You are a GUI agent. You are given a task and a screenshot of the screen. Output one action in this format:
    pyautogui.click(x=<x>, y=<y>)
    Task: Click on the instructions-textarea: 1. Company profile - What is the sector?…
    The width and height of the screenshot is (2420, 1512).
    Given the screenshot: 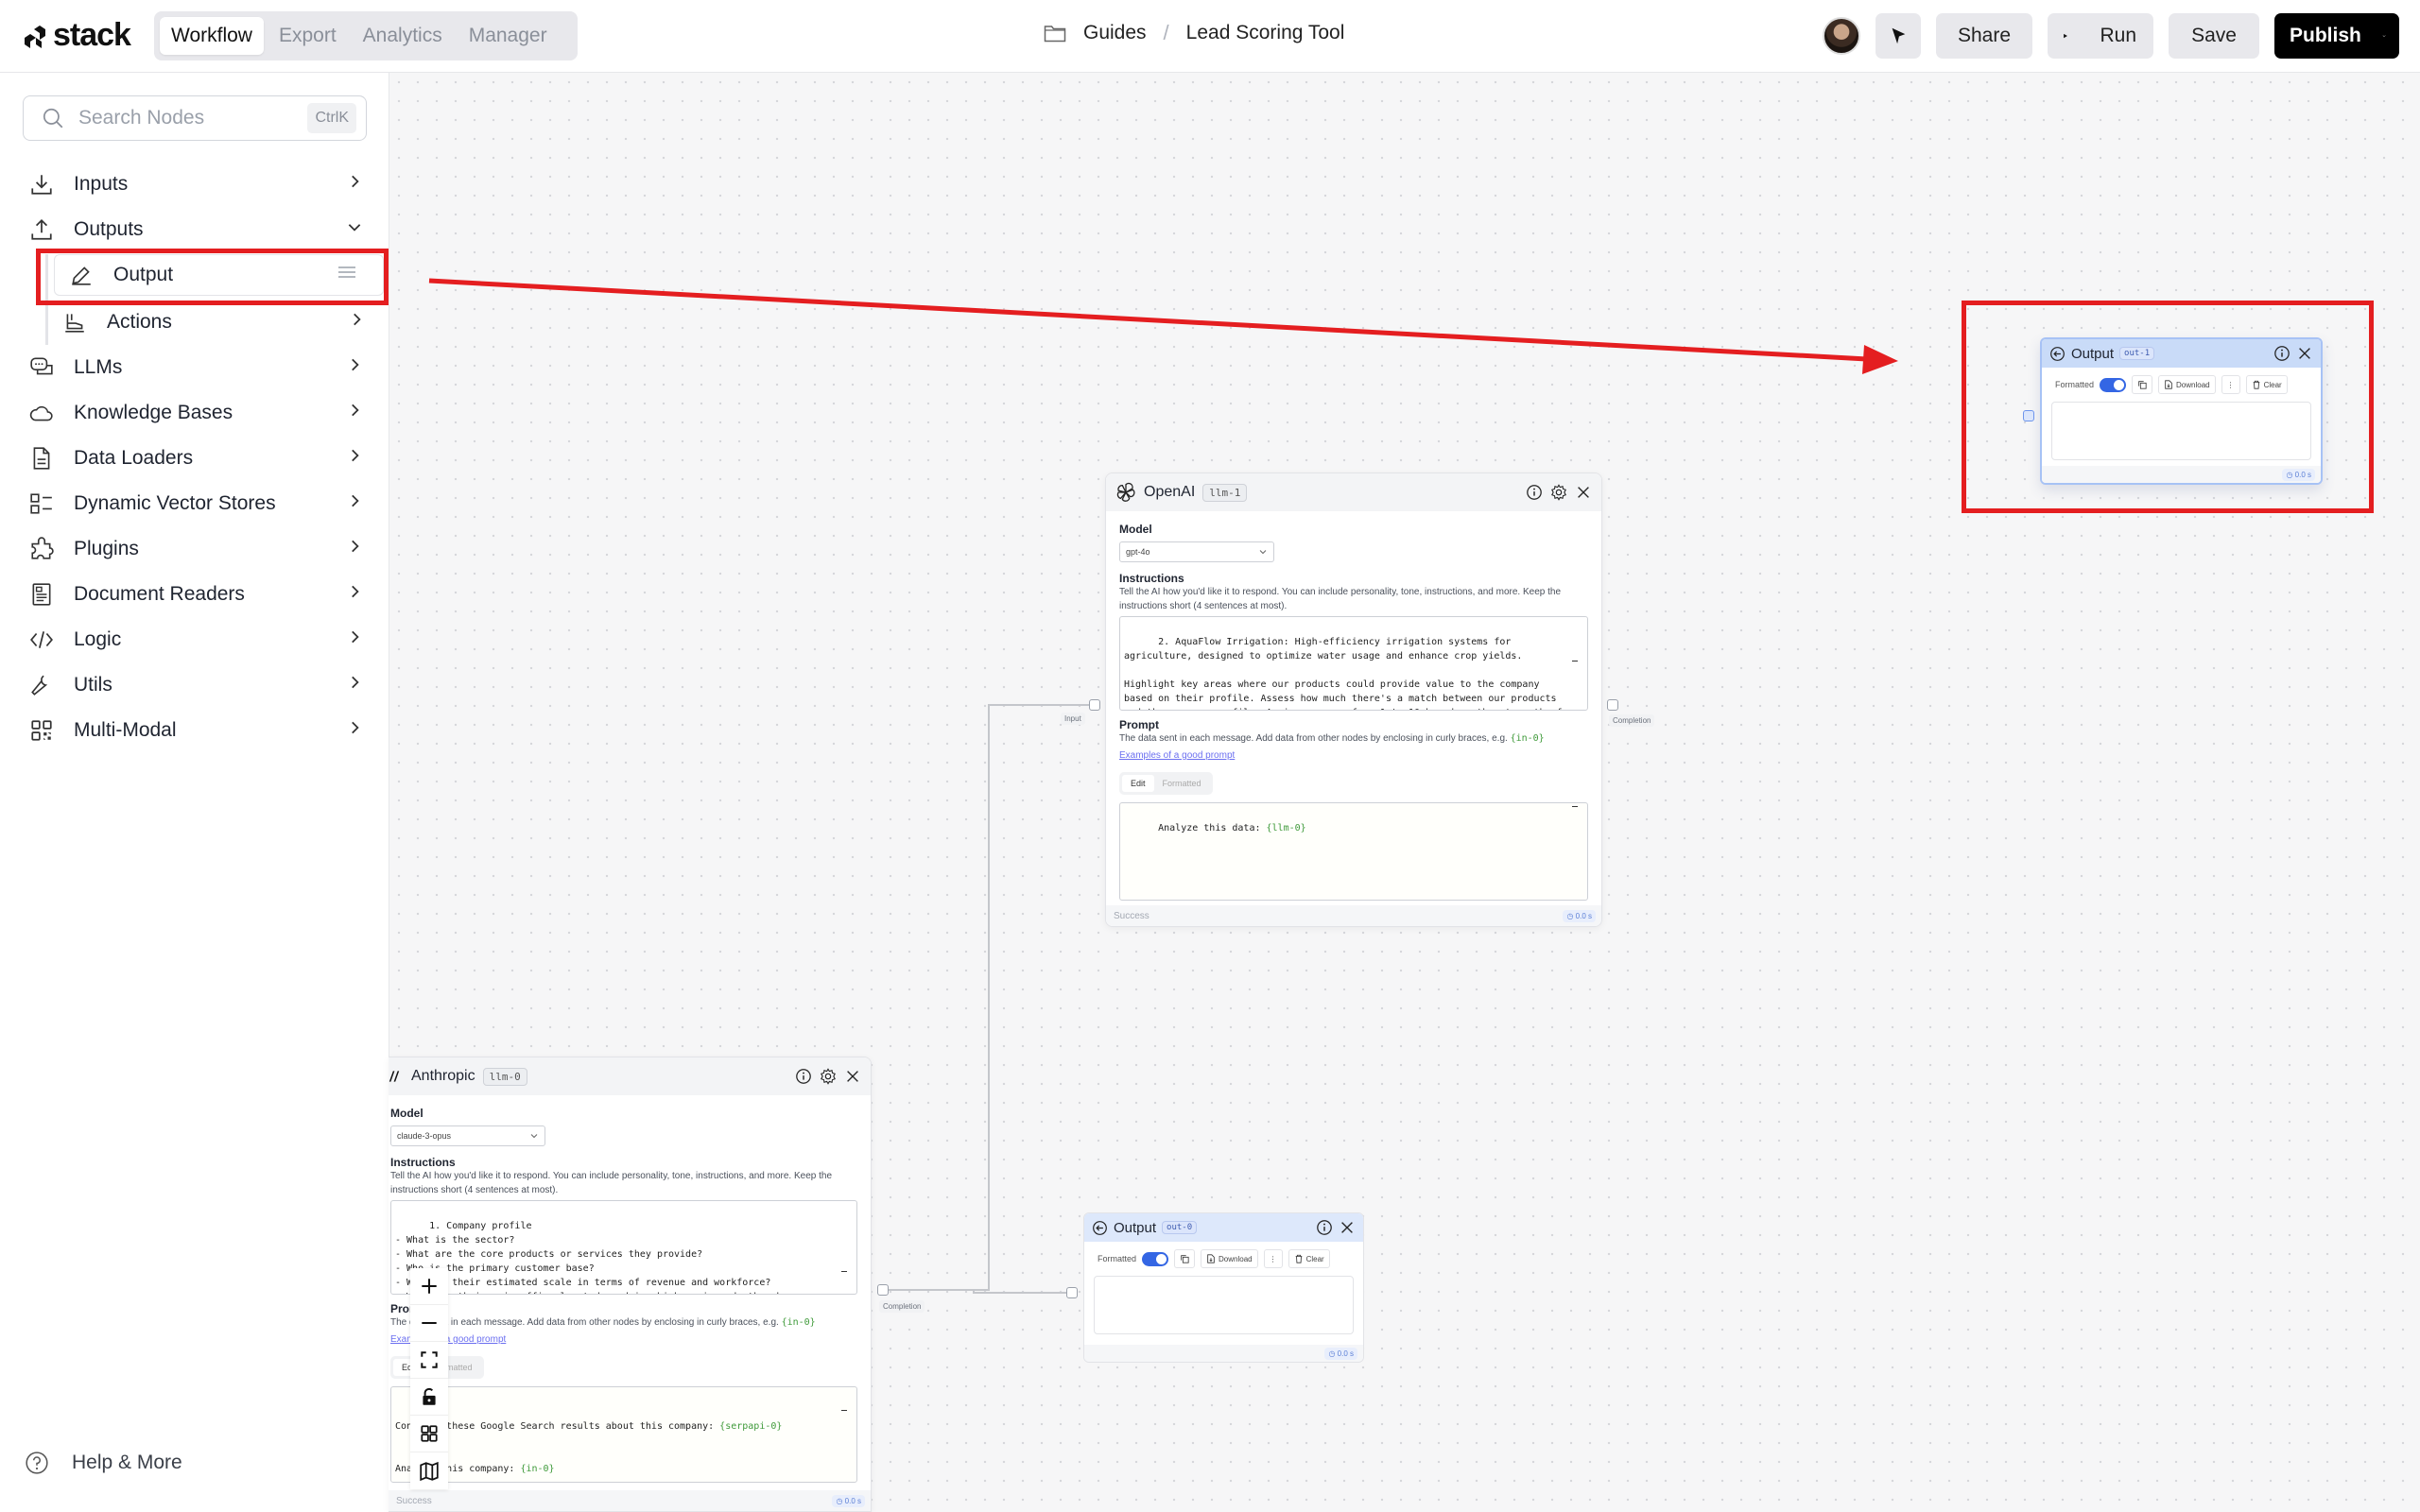 What is the action you would take?
    pyautogui.click(x=623, y=1247)
    